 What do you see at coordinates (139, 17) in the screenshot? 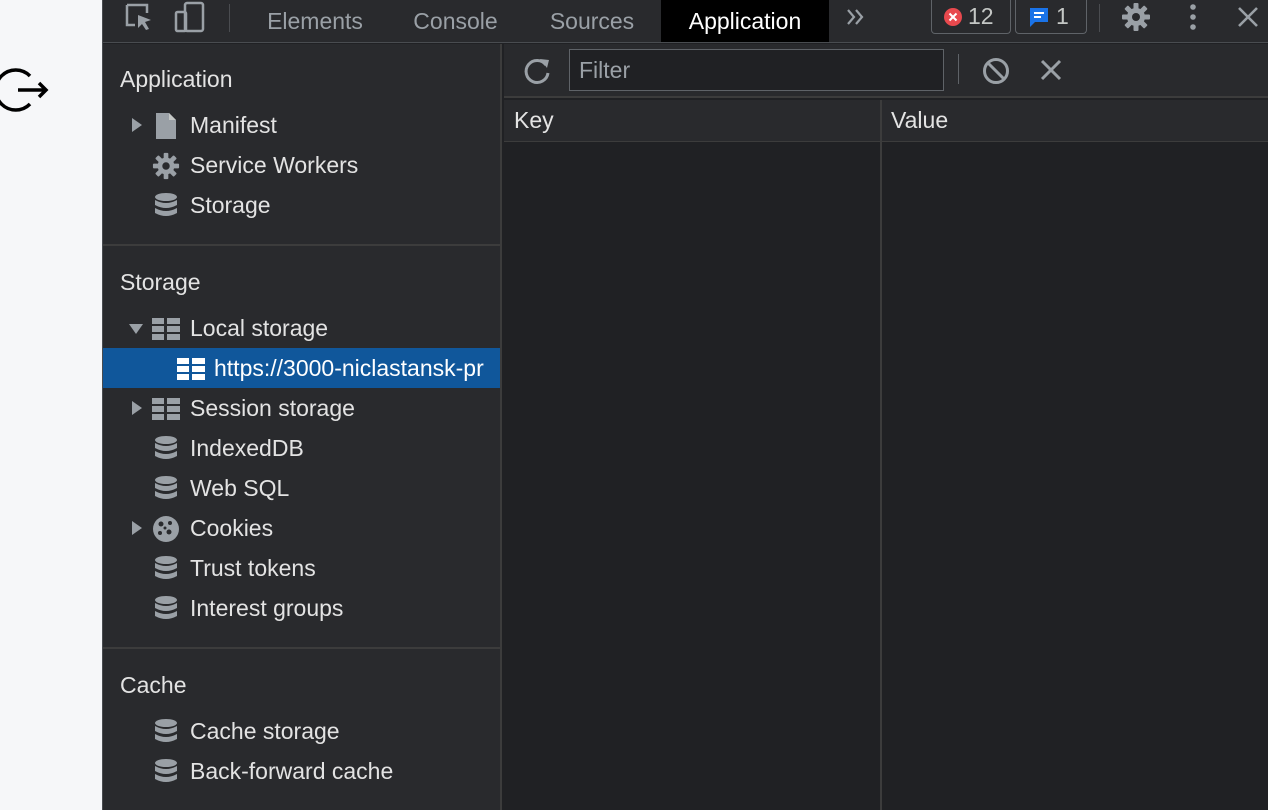
I see `inspect-element-icon` at bounding box center [139, 17].